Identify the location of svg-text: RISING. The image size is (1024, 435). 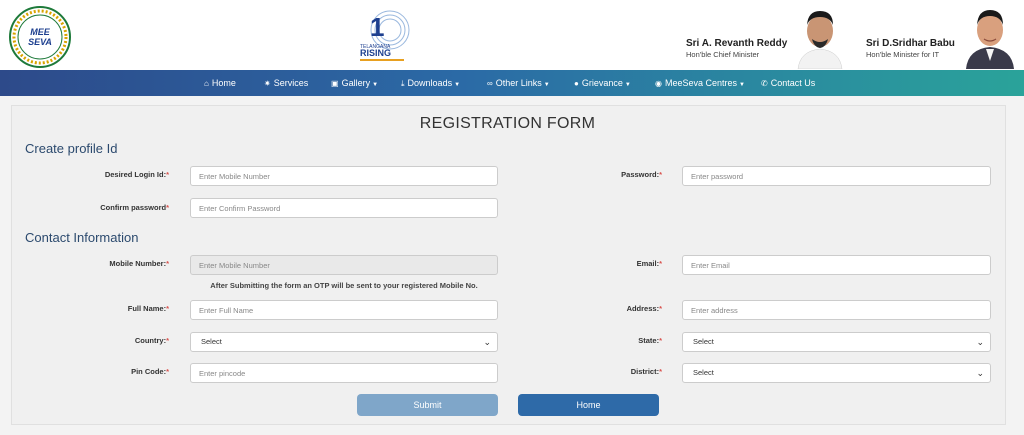
(375, 53).